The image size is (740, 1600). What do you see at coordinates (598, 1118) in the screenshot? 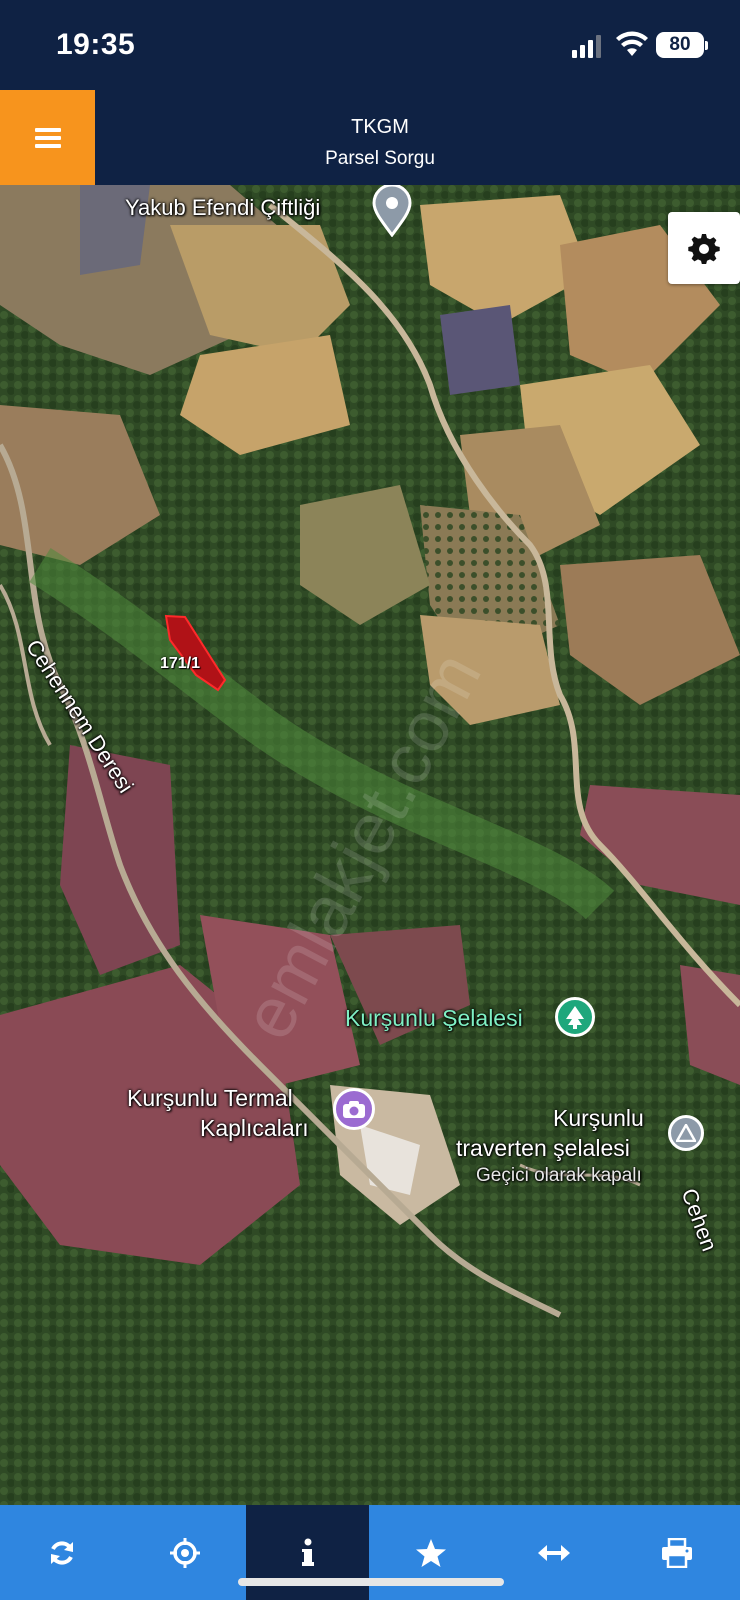
I see `travertine-label-line1: Kurşunlu` at bounding box center [598, 1118].